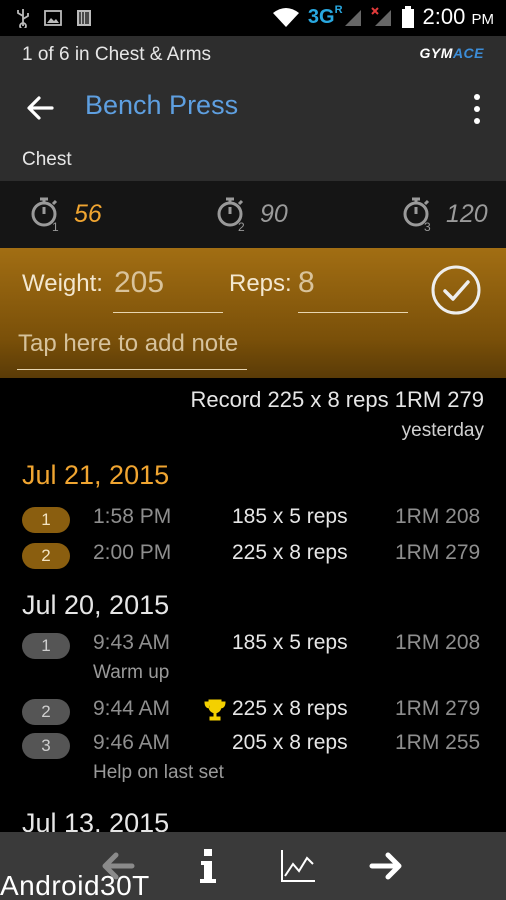 The image size is (506, 900). Describe the element at coordinates (55, 226) in the screenshot. I see `svg-text: 1` at that location.